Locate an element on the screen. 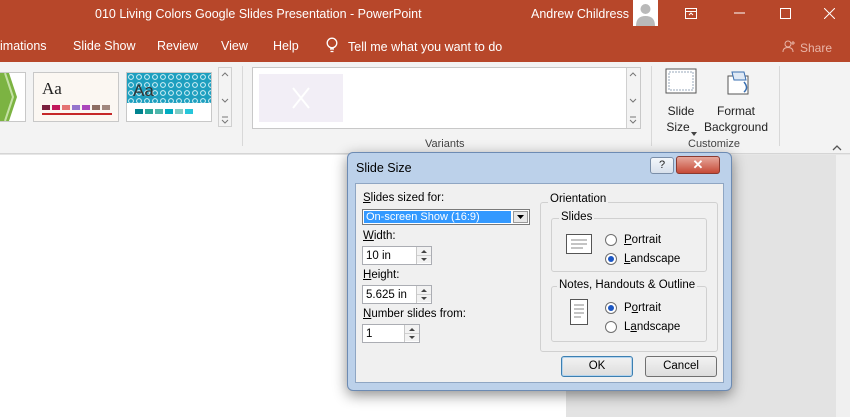 The height and width of the screenshot is (417, 850). tell-me-text: Tell me what you want to do is located at coordinates (425, 47).